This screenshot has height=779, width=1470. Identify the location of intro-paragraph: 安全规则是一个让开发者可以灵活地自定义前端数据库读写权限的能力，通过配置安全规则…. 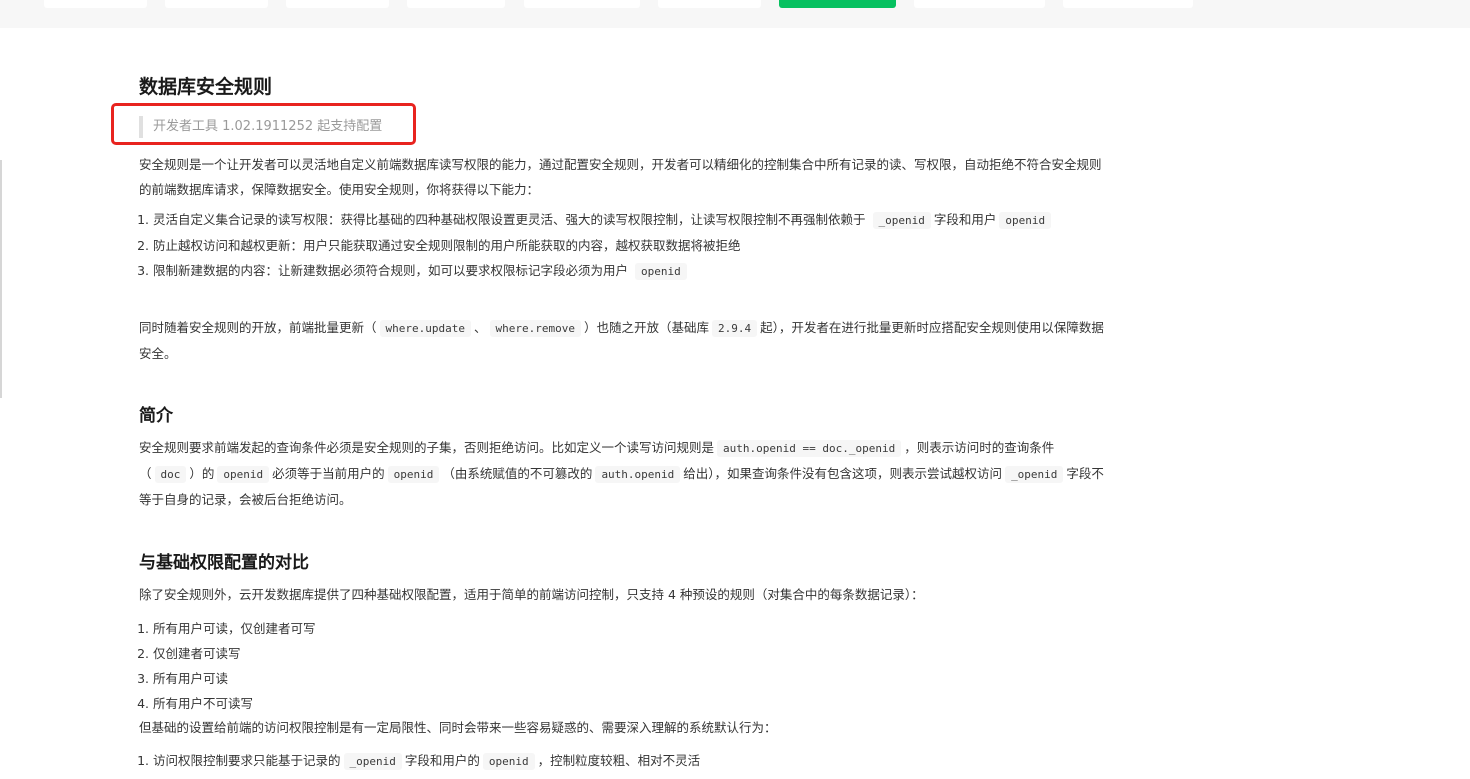
(620, 177).